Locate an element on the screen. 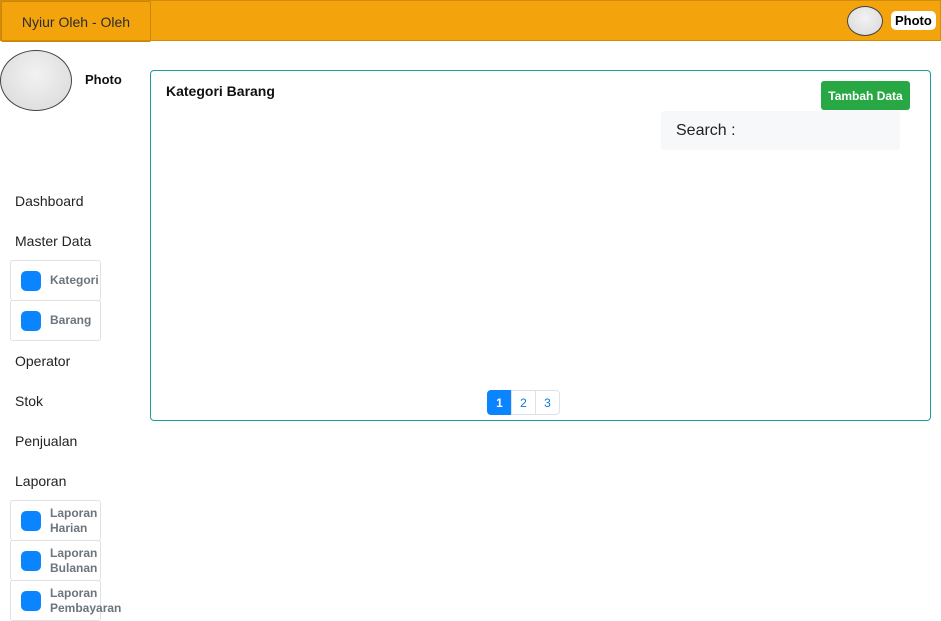 This screenshot has width=941, height=621. sidebar-item-master-data: Master Data is located at coordinates (53, 241).